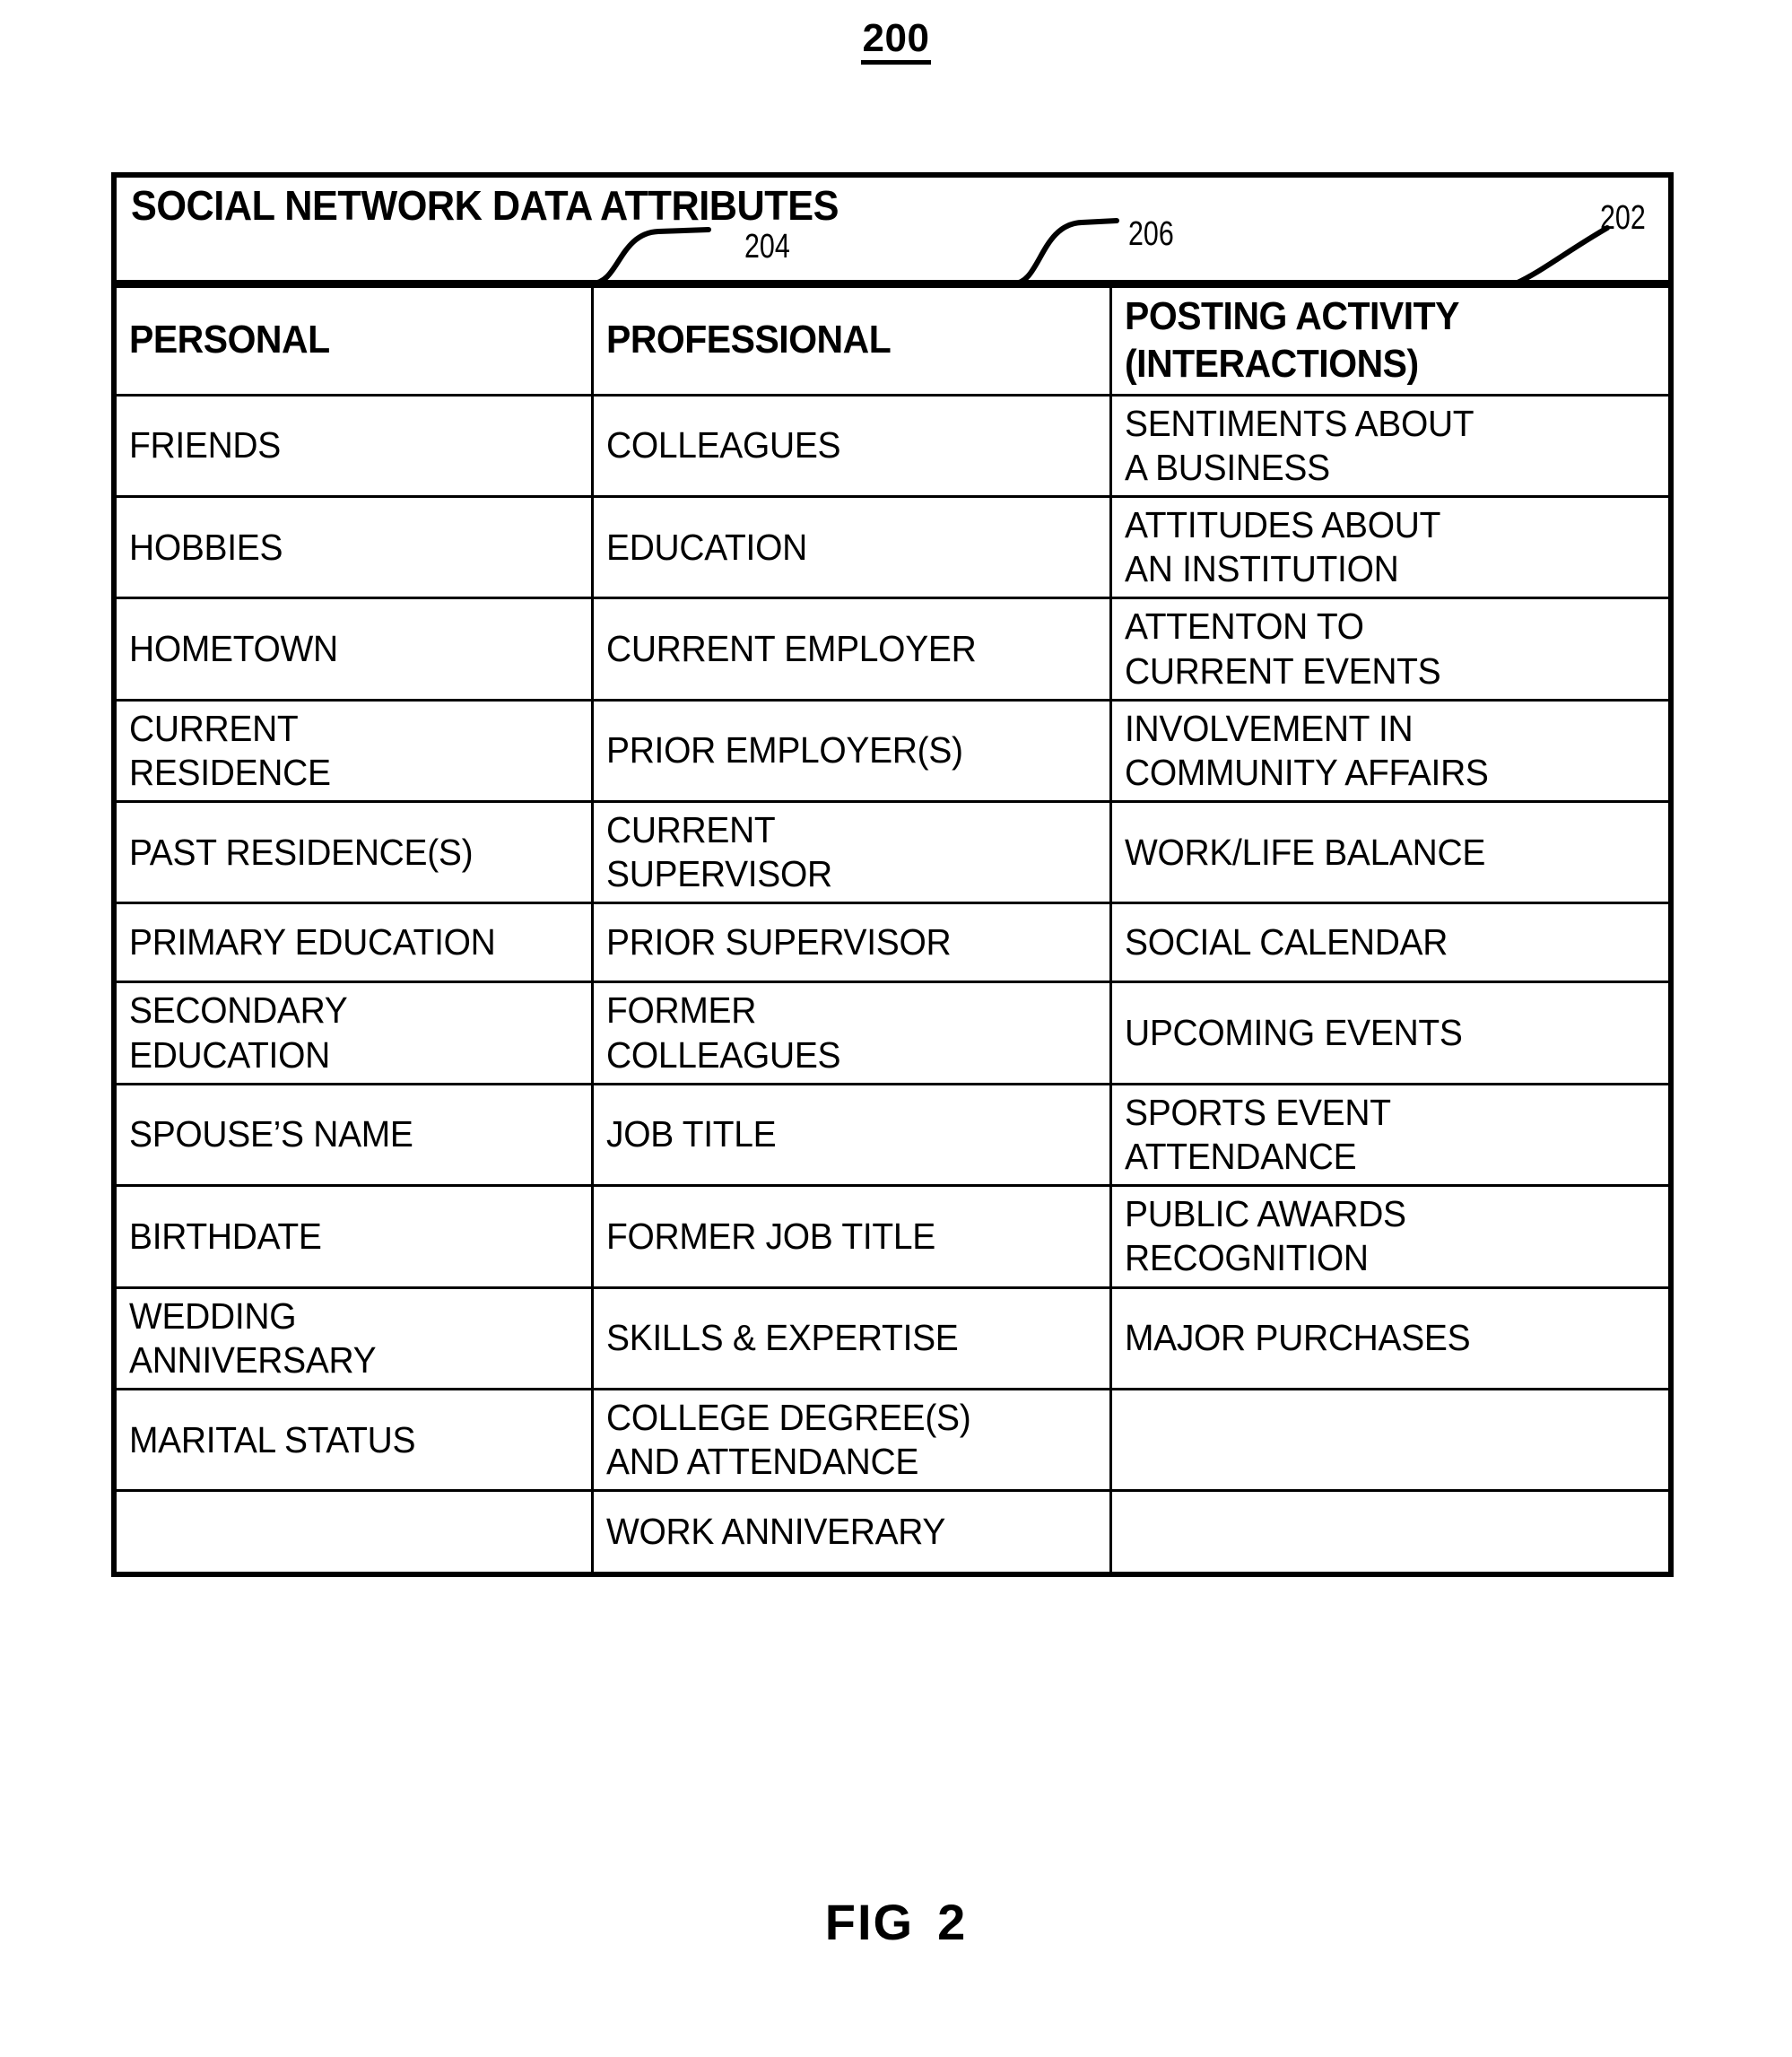  I want to click on cell-text: SKILLS & EXPERTISE, so click(782, 1338).